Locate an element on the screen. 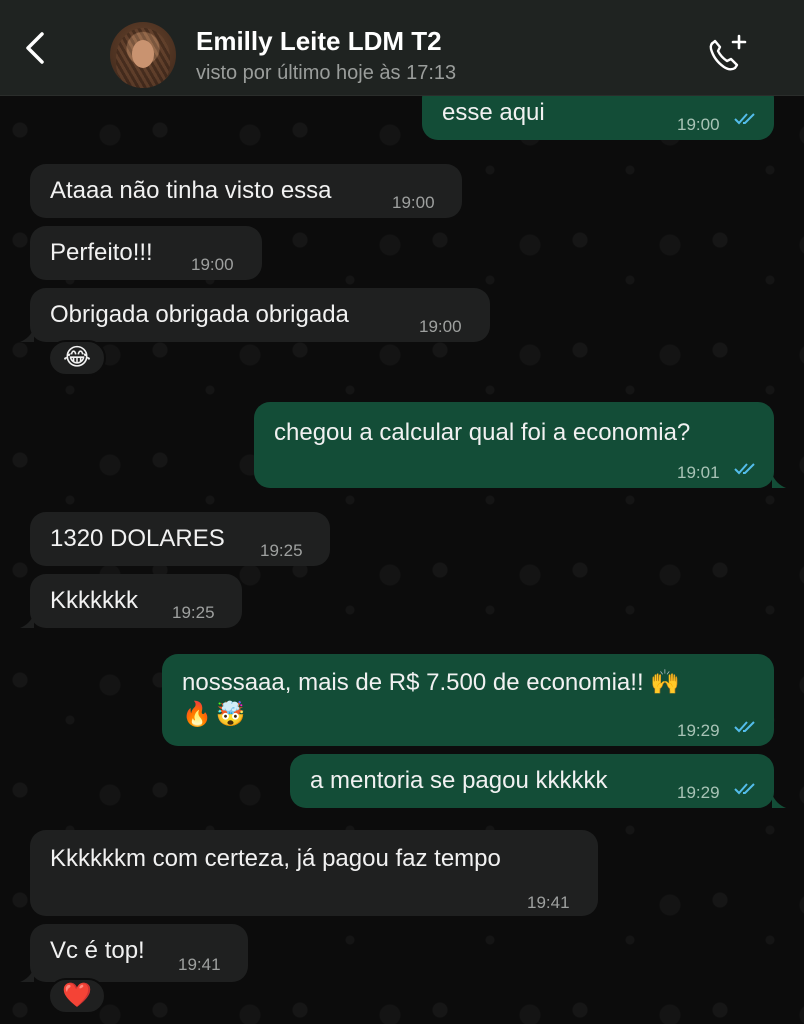  message-bubble-incoming: Vc é top! 19:41 is located at coordinates (139, 953).